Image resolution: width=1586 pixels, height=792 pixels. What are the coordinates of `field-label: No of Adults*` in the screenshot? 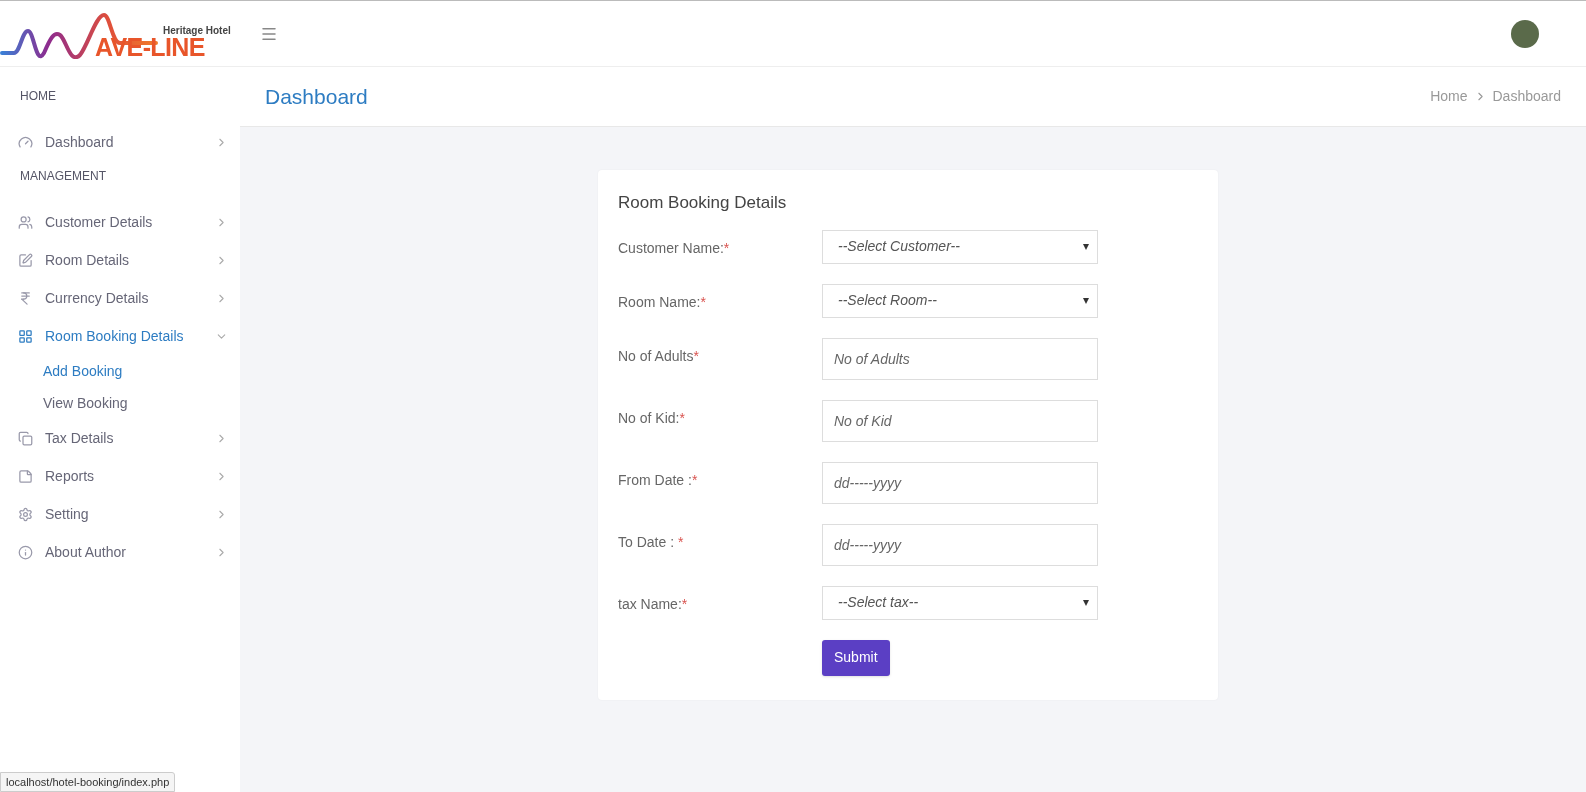 It's located at (659, 356).